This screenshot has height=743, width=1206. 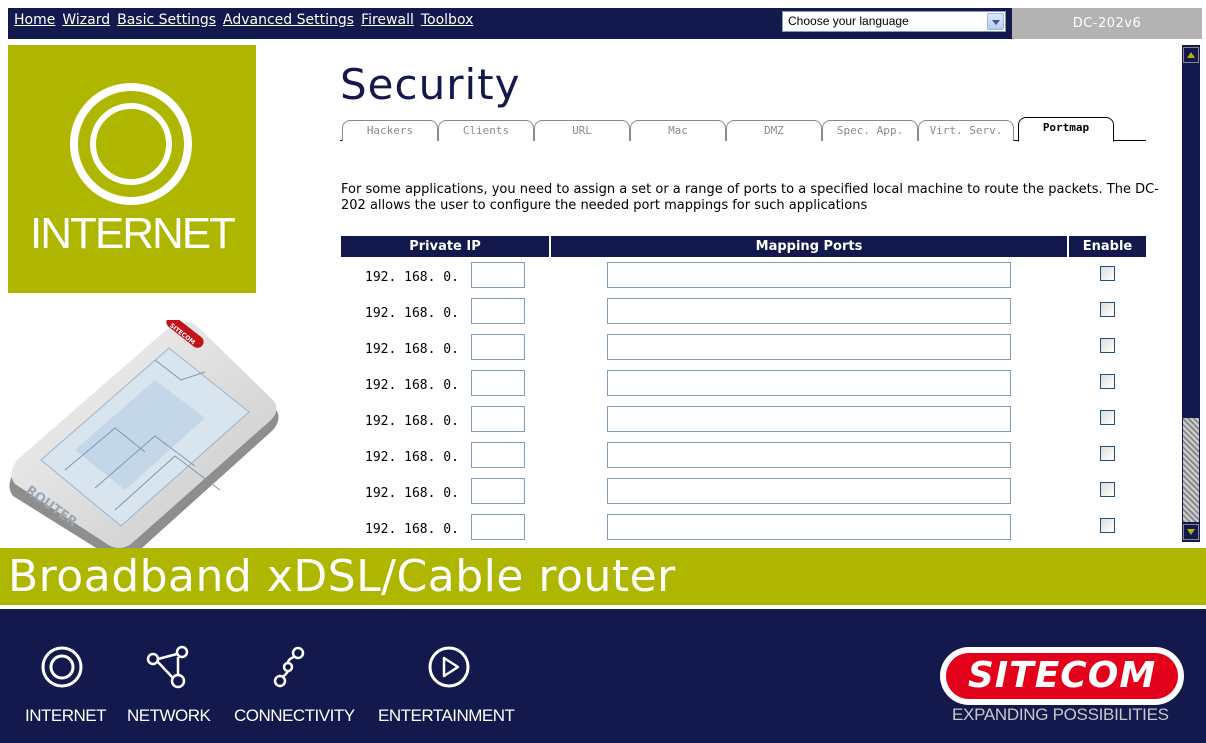 I want to click on column-header-private-ip: Private IP, so click(x=445, y=246).